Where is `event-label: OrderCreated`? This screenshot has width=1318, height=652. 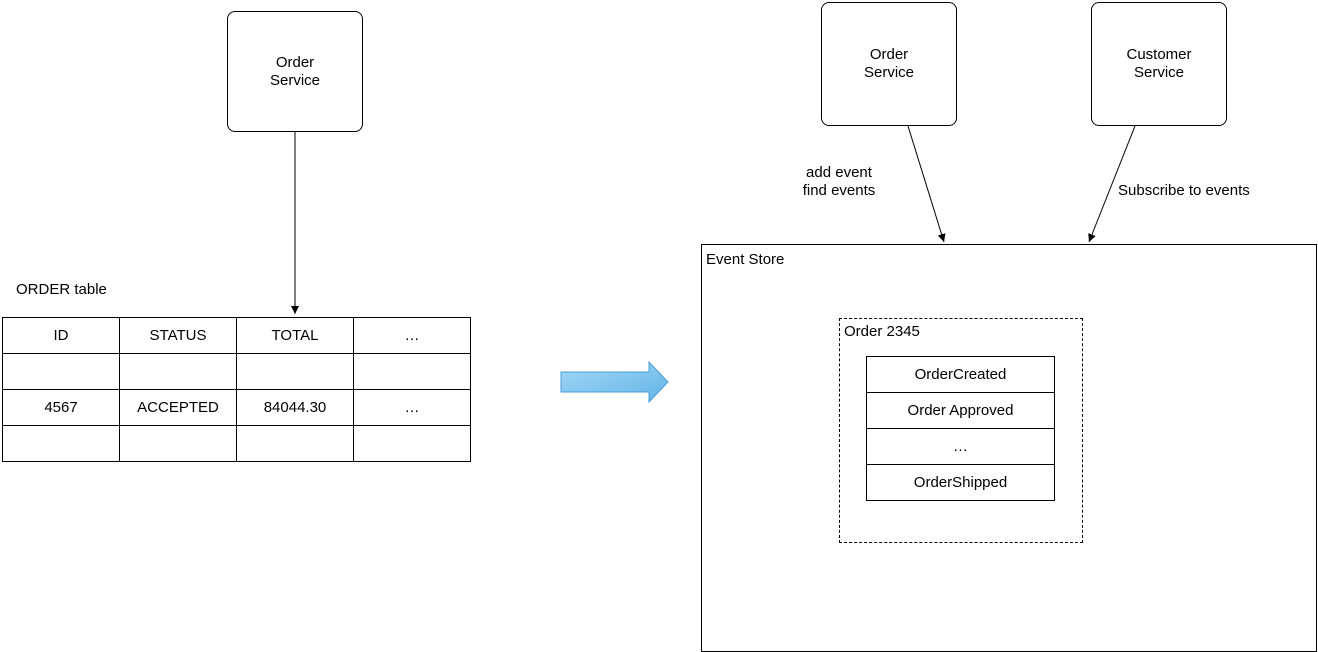 event-label: OrderCreated is located at coordinates (960, 374).